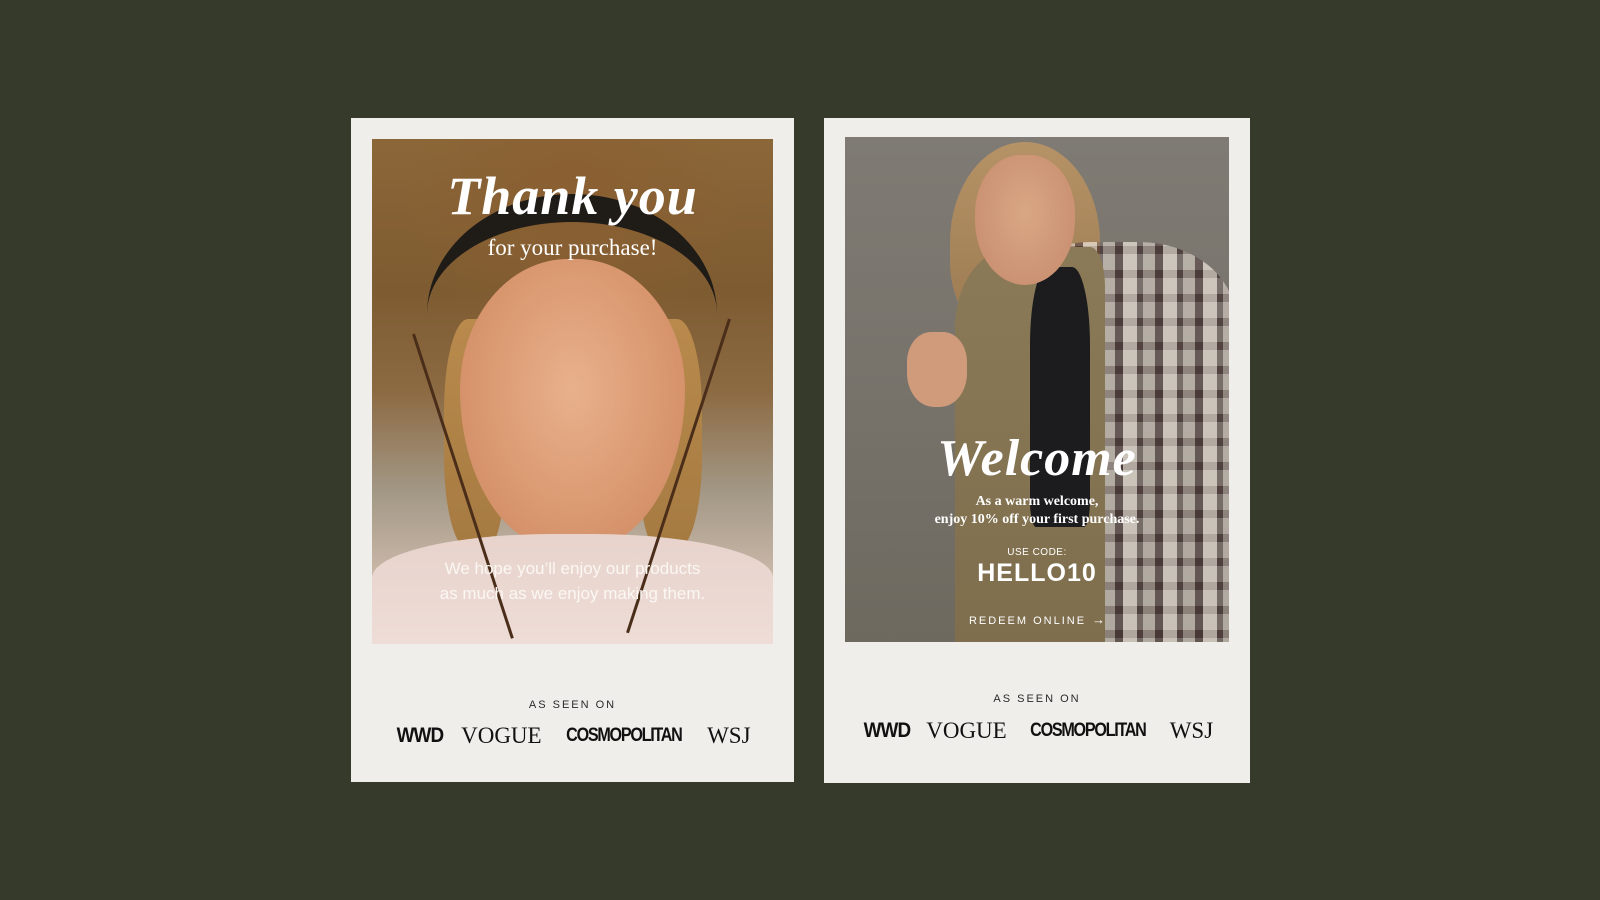  What do you see at coordinates (1099, 619) in the screenshot?
I see `arrow-right-icon: →` at bounding box center [1099, 619].